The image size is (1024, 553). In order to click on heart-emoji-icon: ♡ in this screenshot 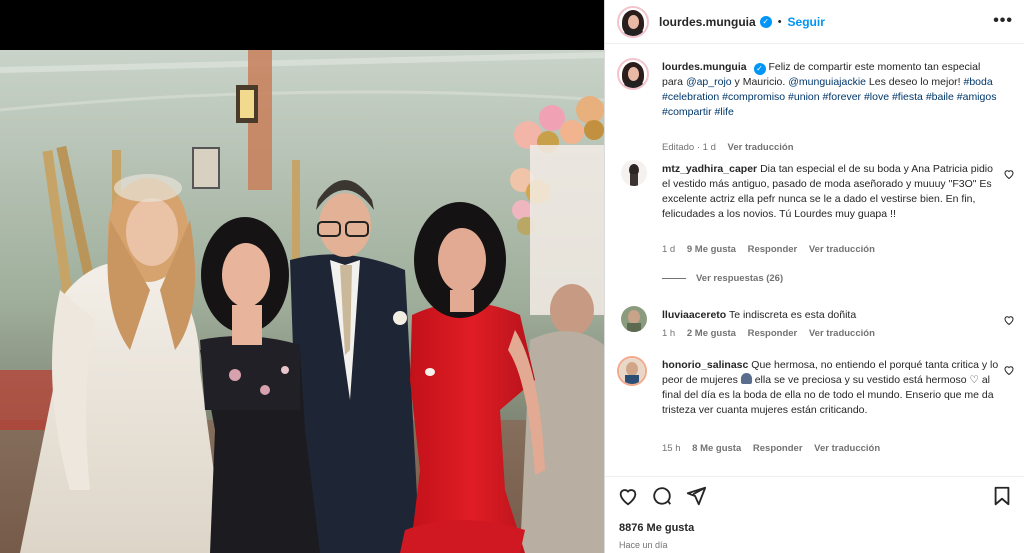, I will do `click(974, 380)`.